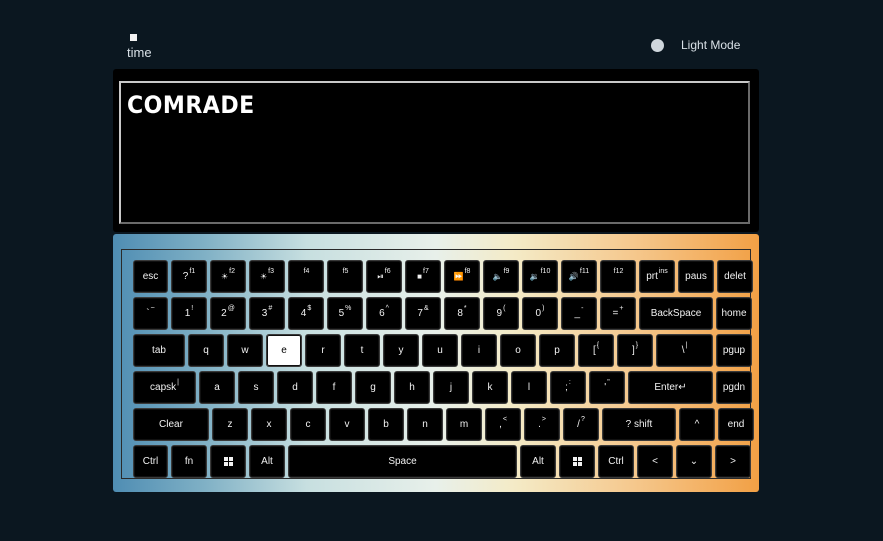  I want to click on key-l: l, so click(529, 387).